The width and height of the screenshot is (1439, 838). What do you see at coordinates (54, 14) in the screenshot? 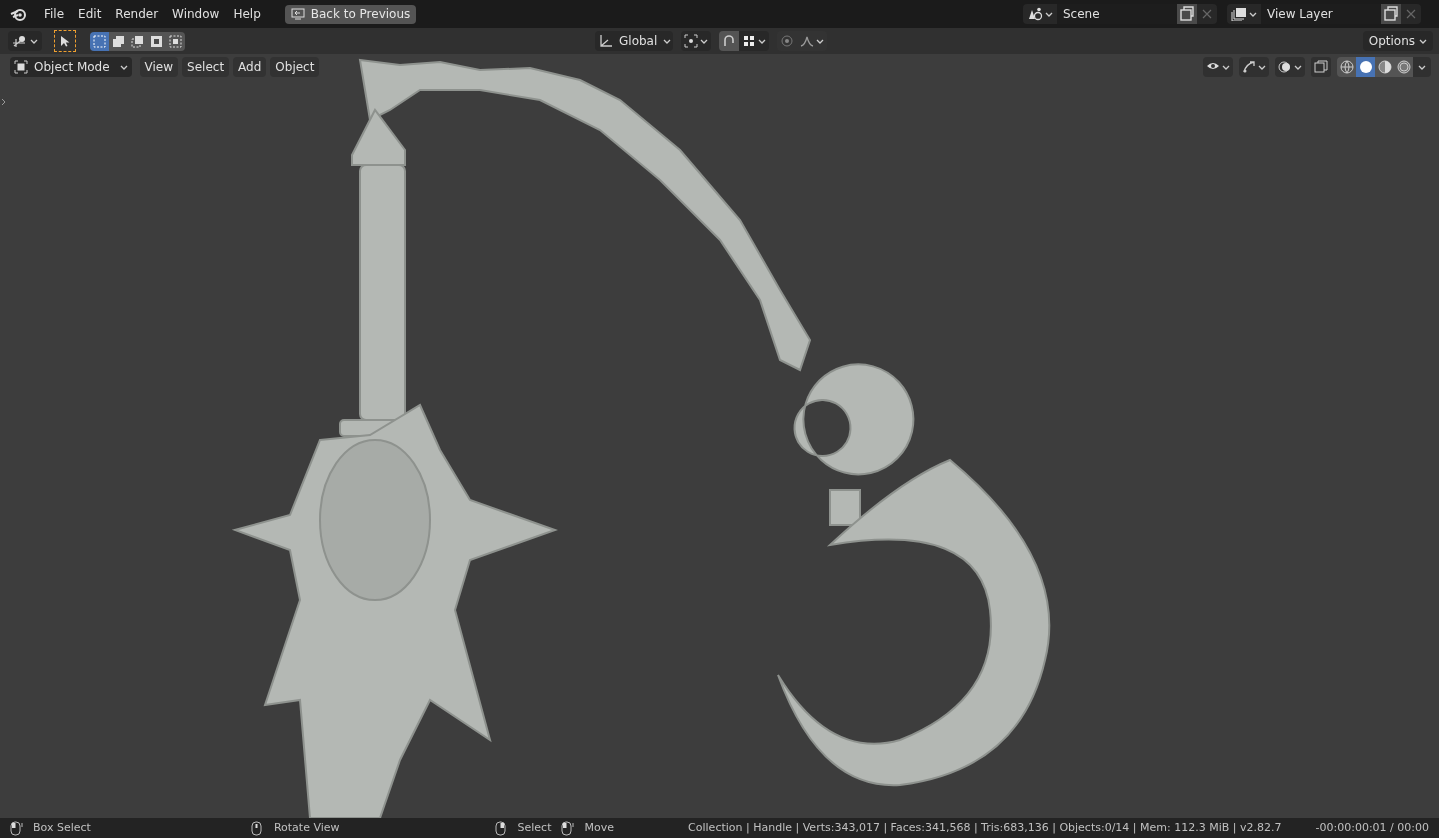
I see `menu-item: File` at bounding box center [54, 14].